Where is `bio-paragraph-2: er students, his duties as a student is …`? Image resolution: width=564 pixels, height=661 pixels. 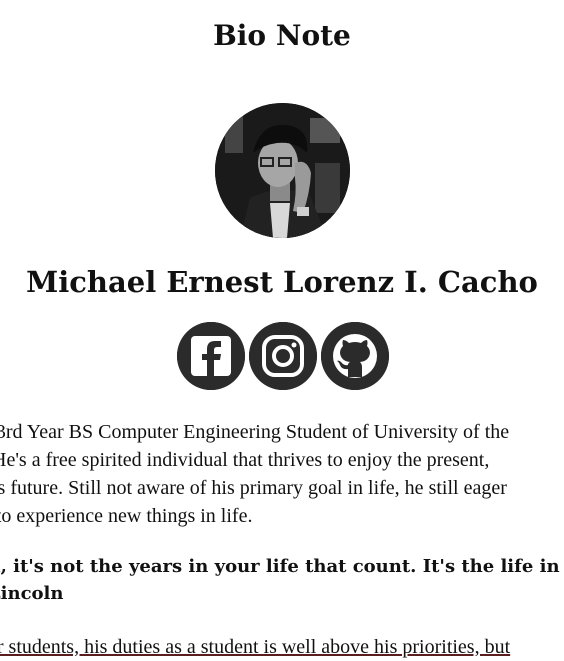
bio-paragraph-2: er students, his duties as a student is … is located at coordinates (255, 647).